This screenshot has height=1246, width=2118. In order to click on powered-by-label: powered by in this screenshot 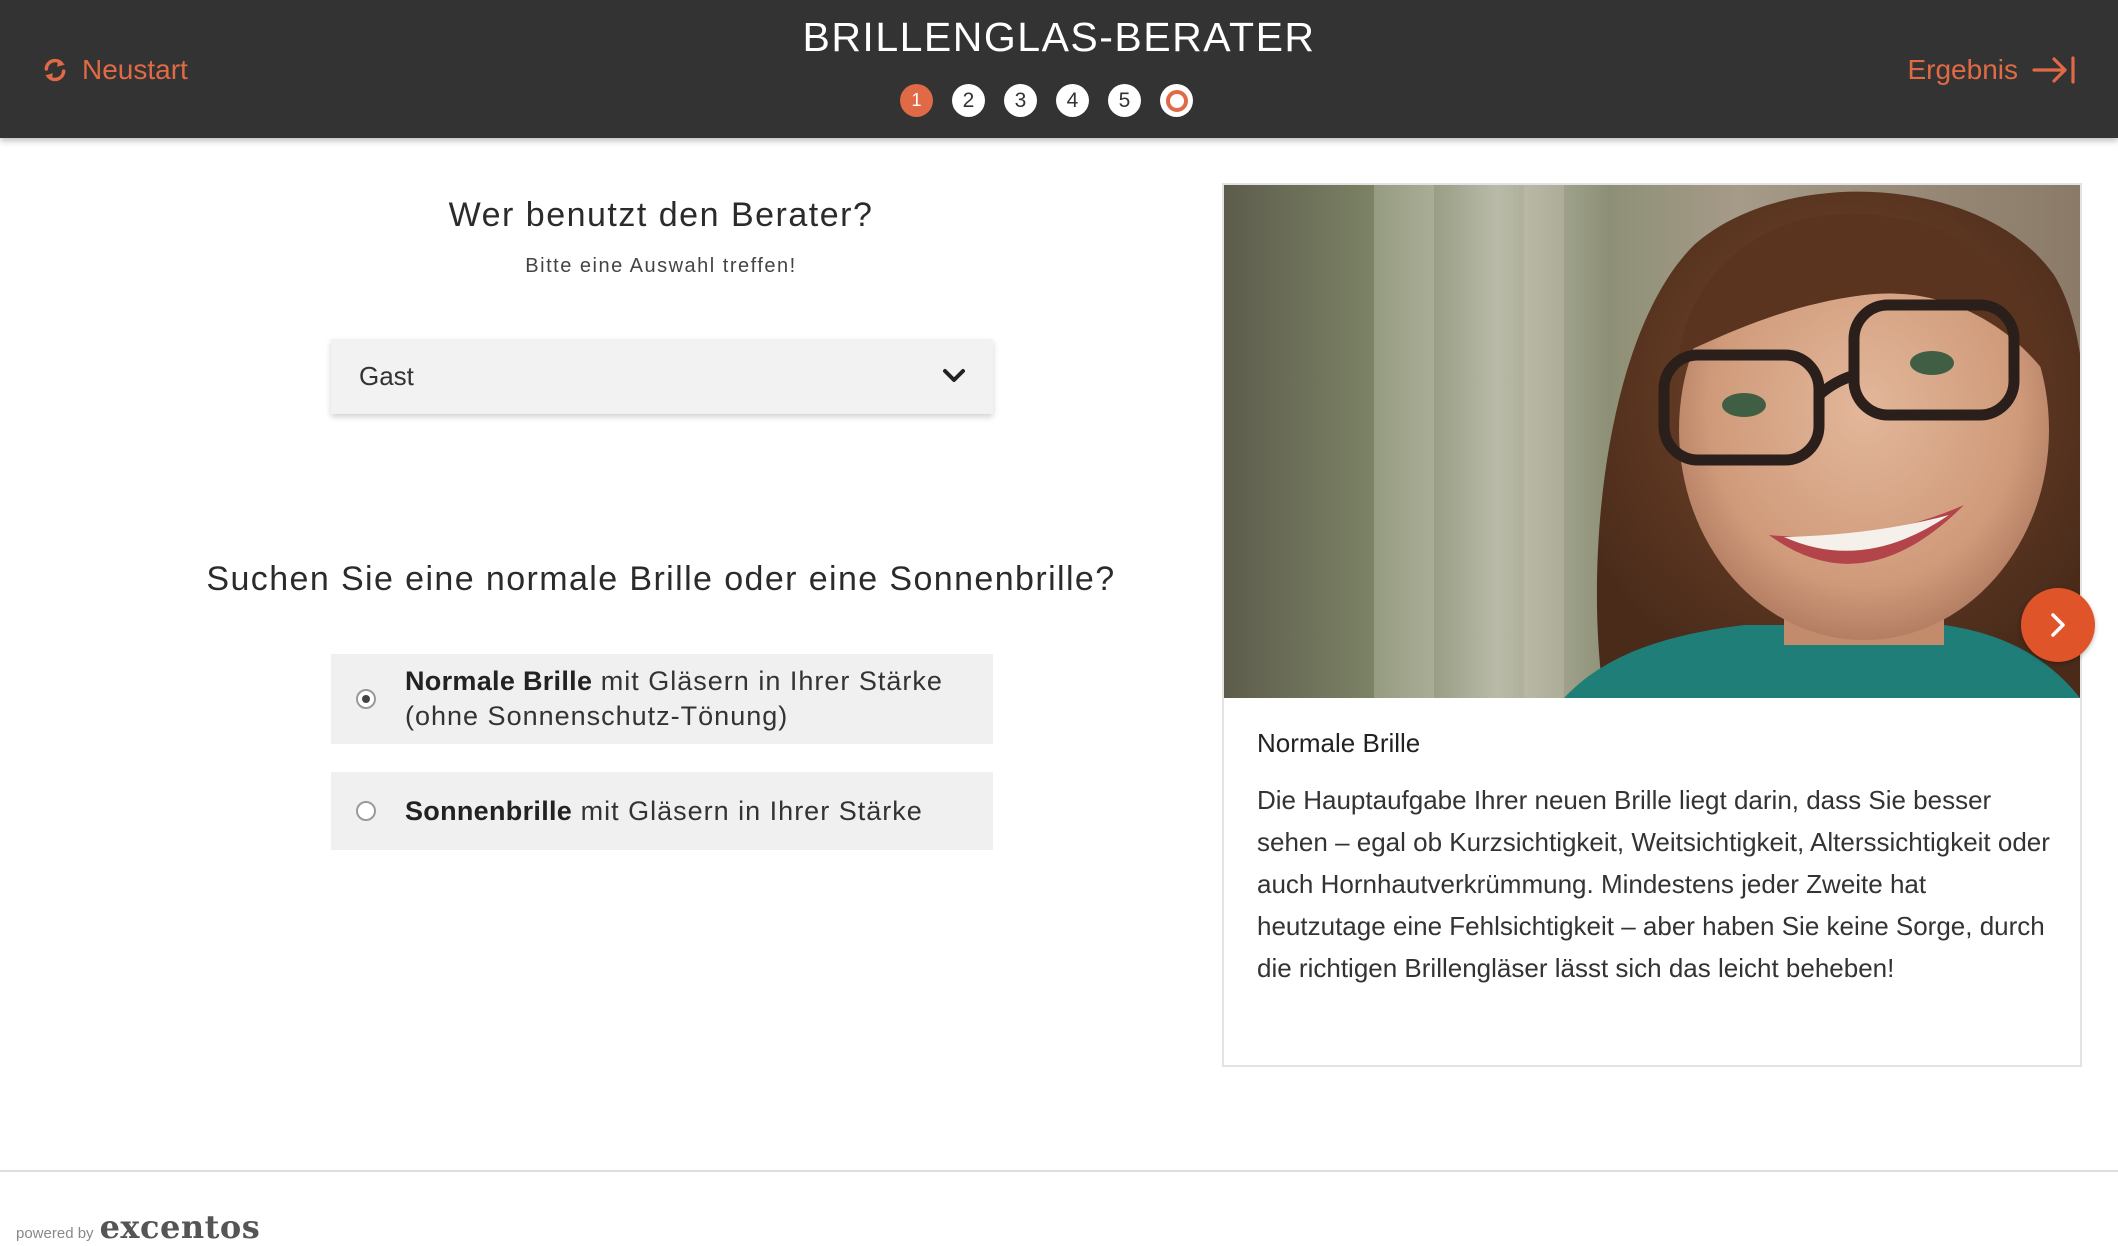, I will do `click(55, 1233)`.